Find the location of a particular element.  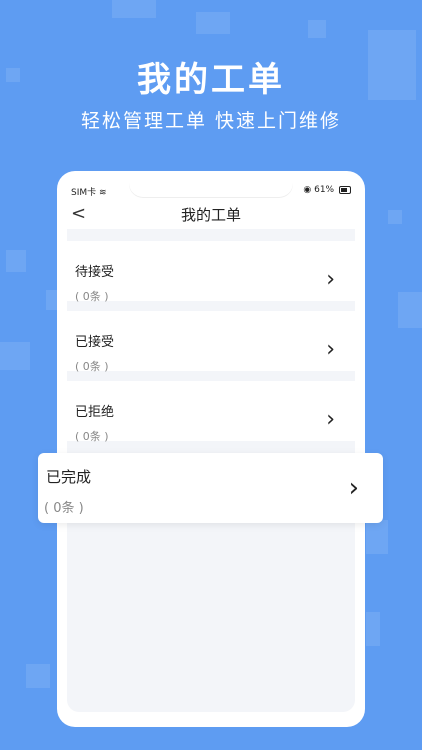

wifi-icon: ≋ is located at coordinates (103, 193).